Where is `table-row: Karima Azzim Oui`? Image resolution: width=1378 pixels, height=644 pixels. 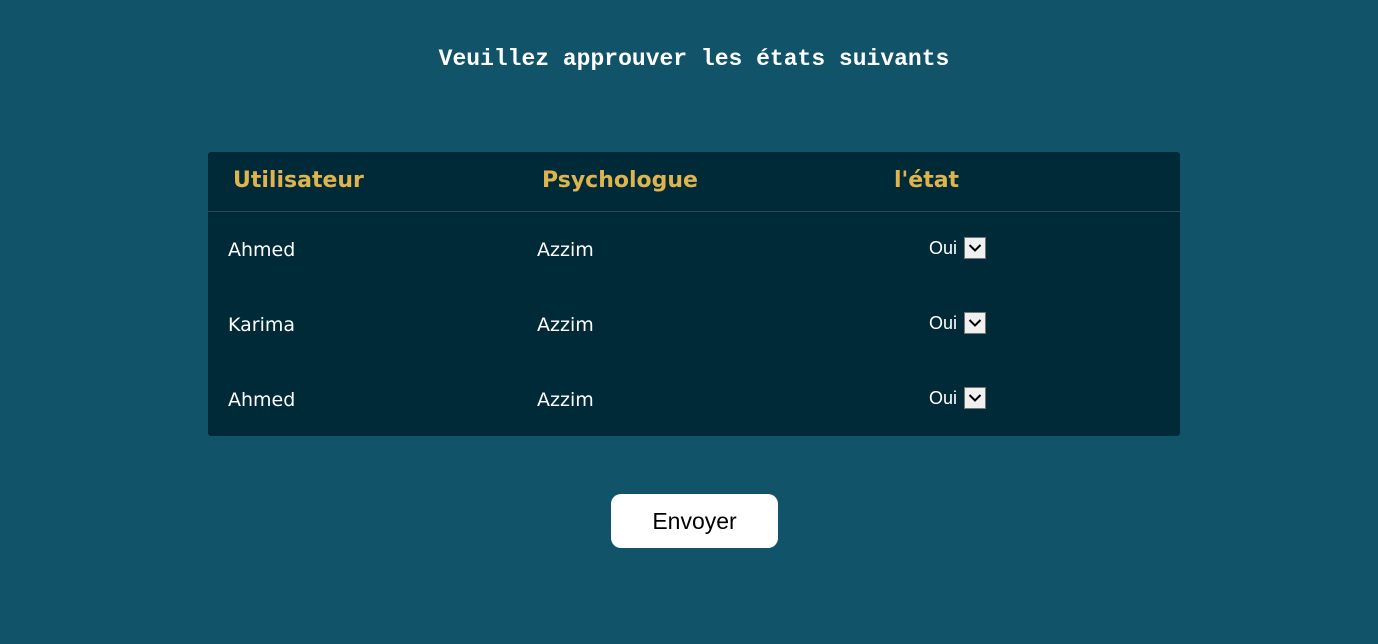 table-row: Karima Azzim Oui is located at coordinates (694, 324).